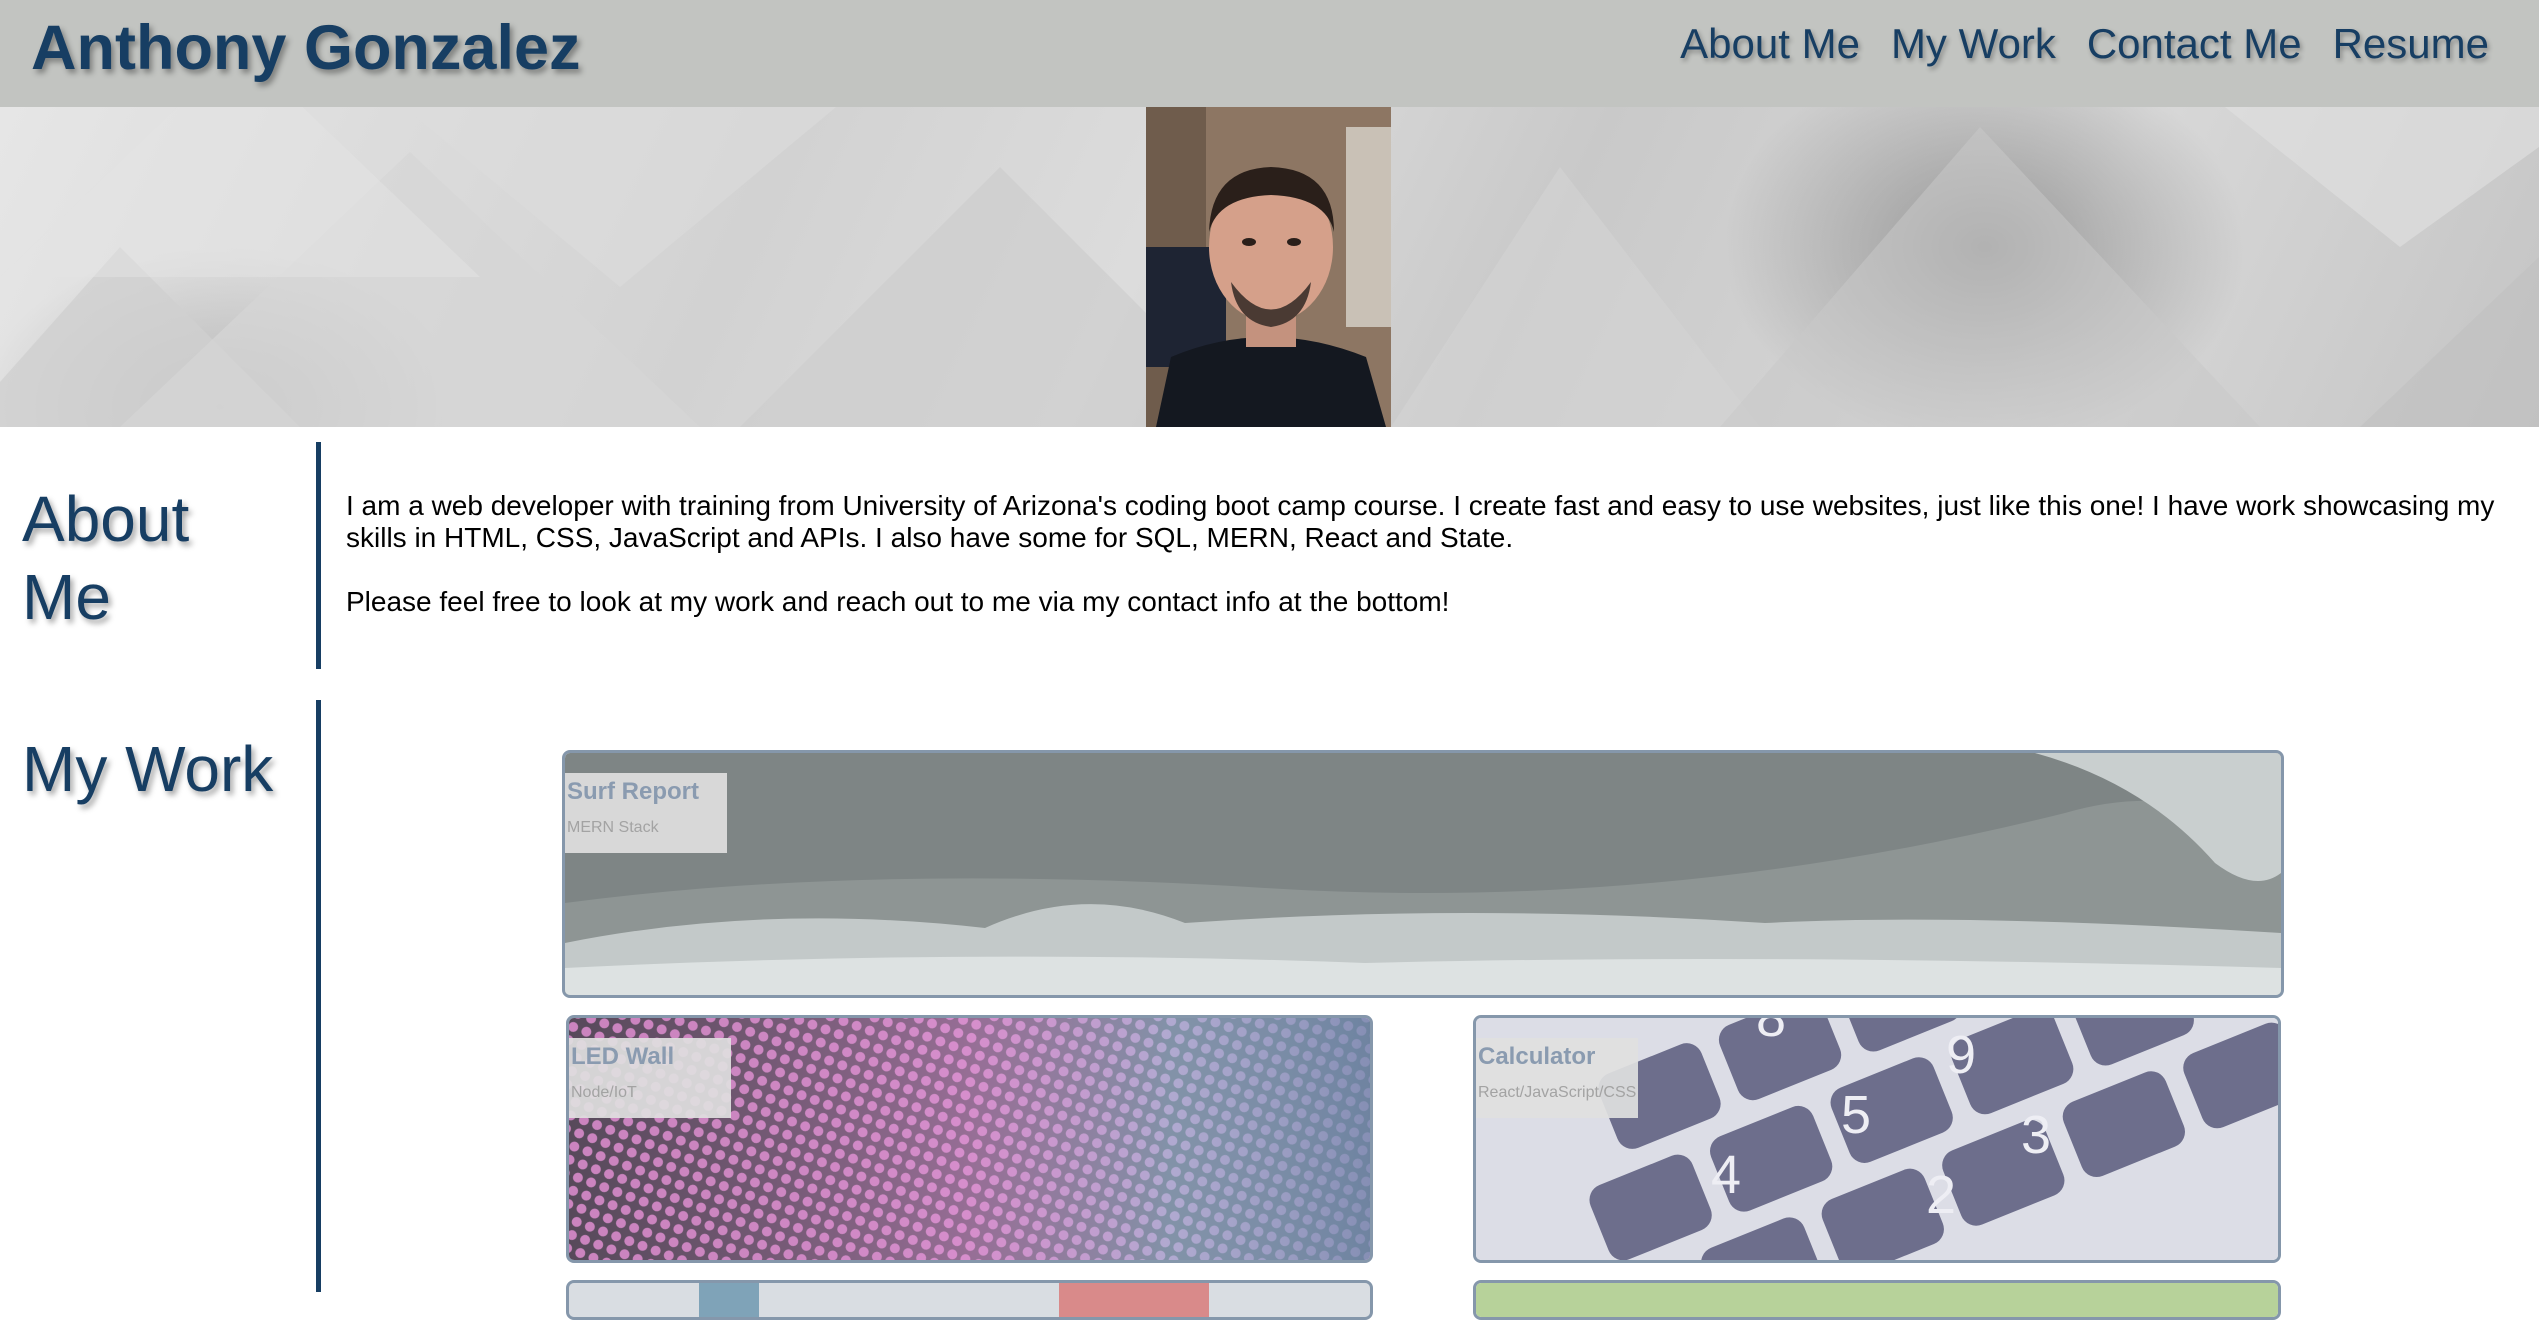 The width and height of the screenshot is (2539, 1320). I want to click on nav-link-contact-me: Contact Me, so click(2194, 44).